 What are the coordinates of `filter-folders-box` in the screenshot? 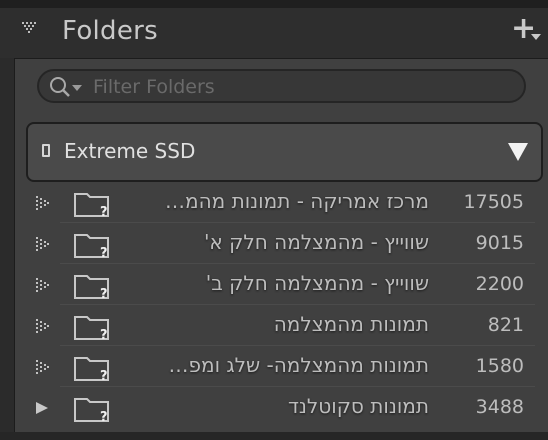 It's located at (281, 86).